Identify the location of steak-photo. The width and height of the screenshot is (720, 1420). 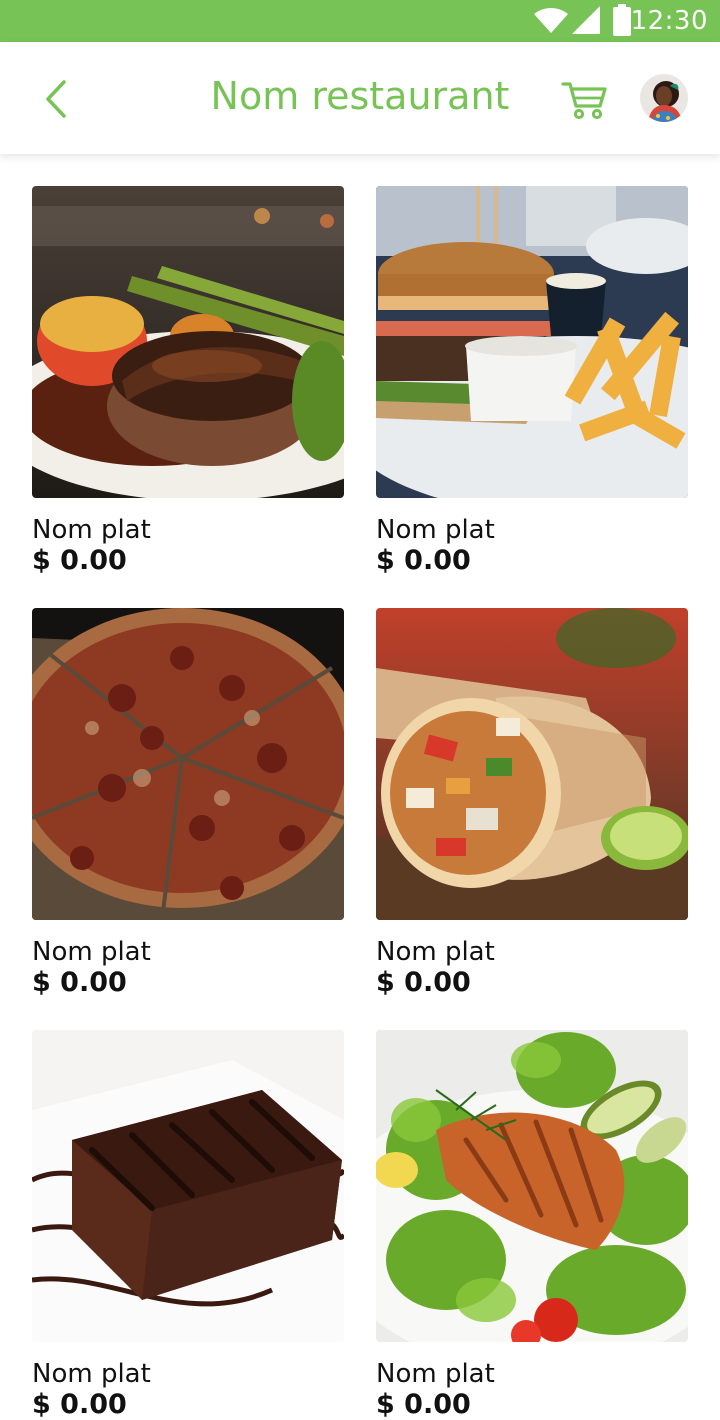
(188, 342).